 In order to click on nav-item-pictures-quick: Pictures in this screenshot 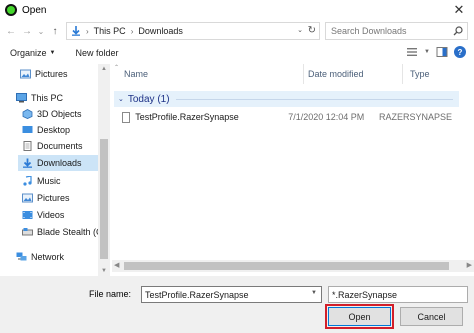, I will do `click(44, 74)`.